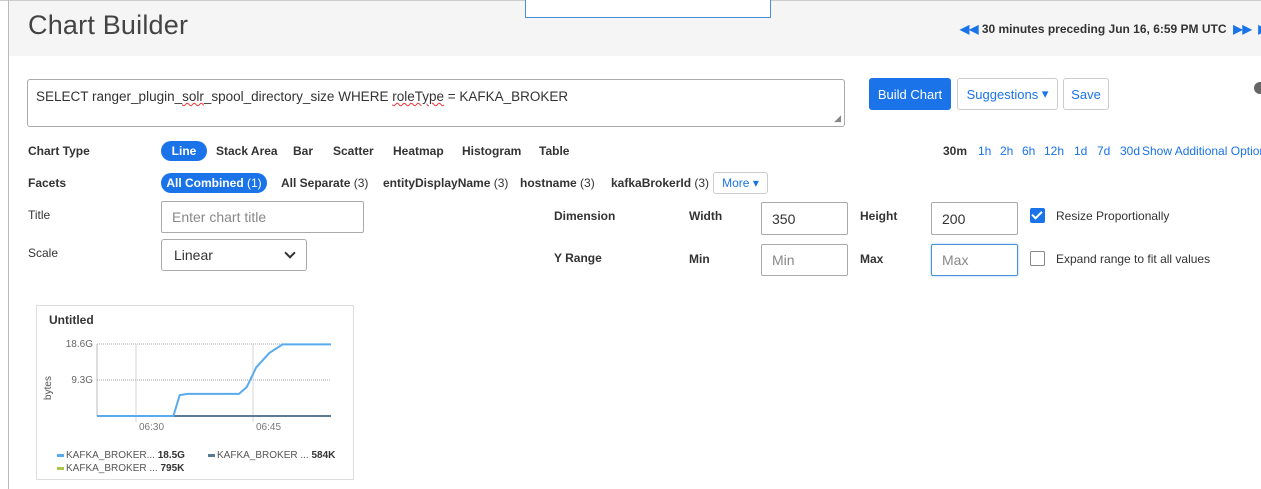 The height and width of the screenshot is (489, 1261). What do you see at coordinates (445, 183) in the screenshot?
I see `facet-entity-display-name: entityDisplayName (3)` at bounding box center [445, 183].